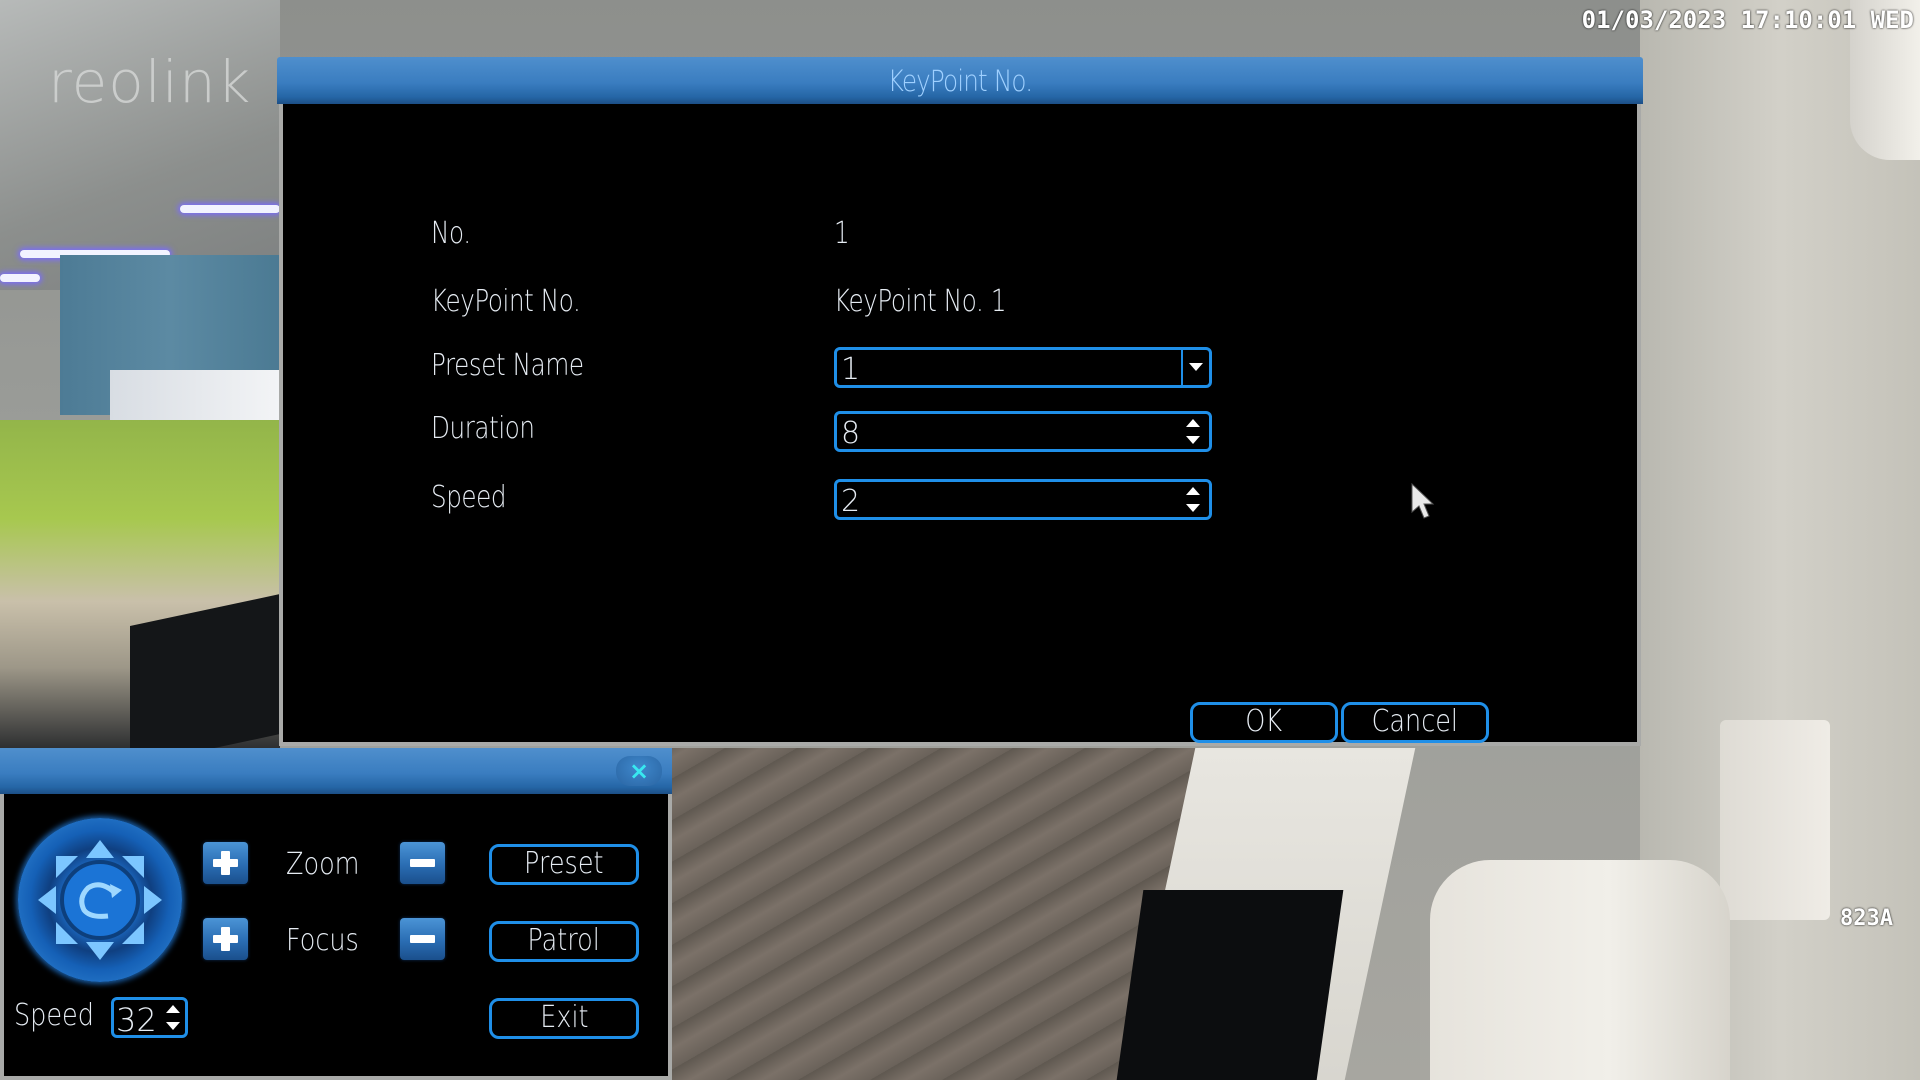 This screenshot has height=1080, width=1920. What do you see at coordinates (322, 940) in the screenshot?
I see `focus-label: Focus` at bounding box center [322, 940].